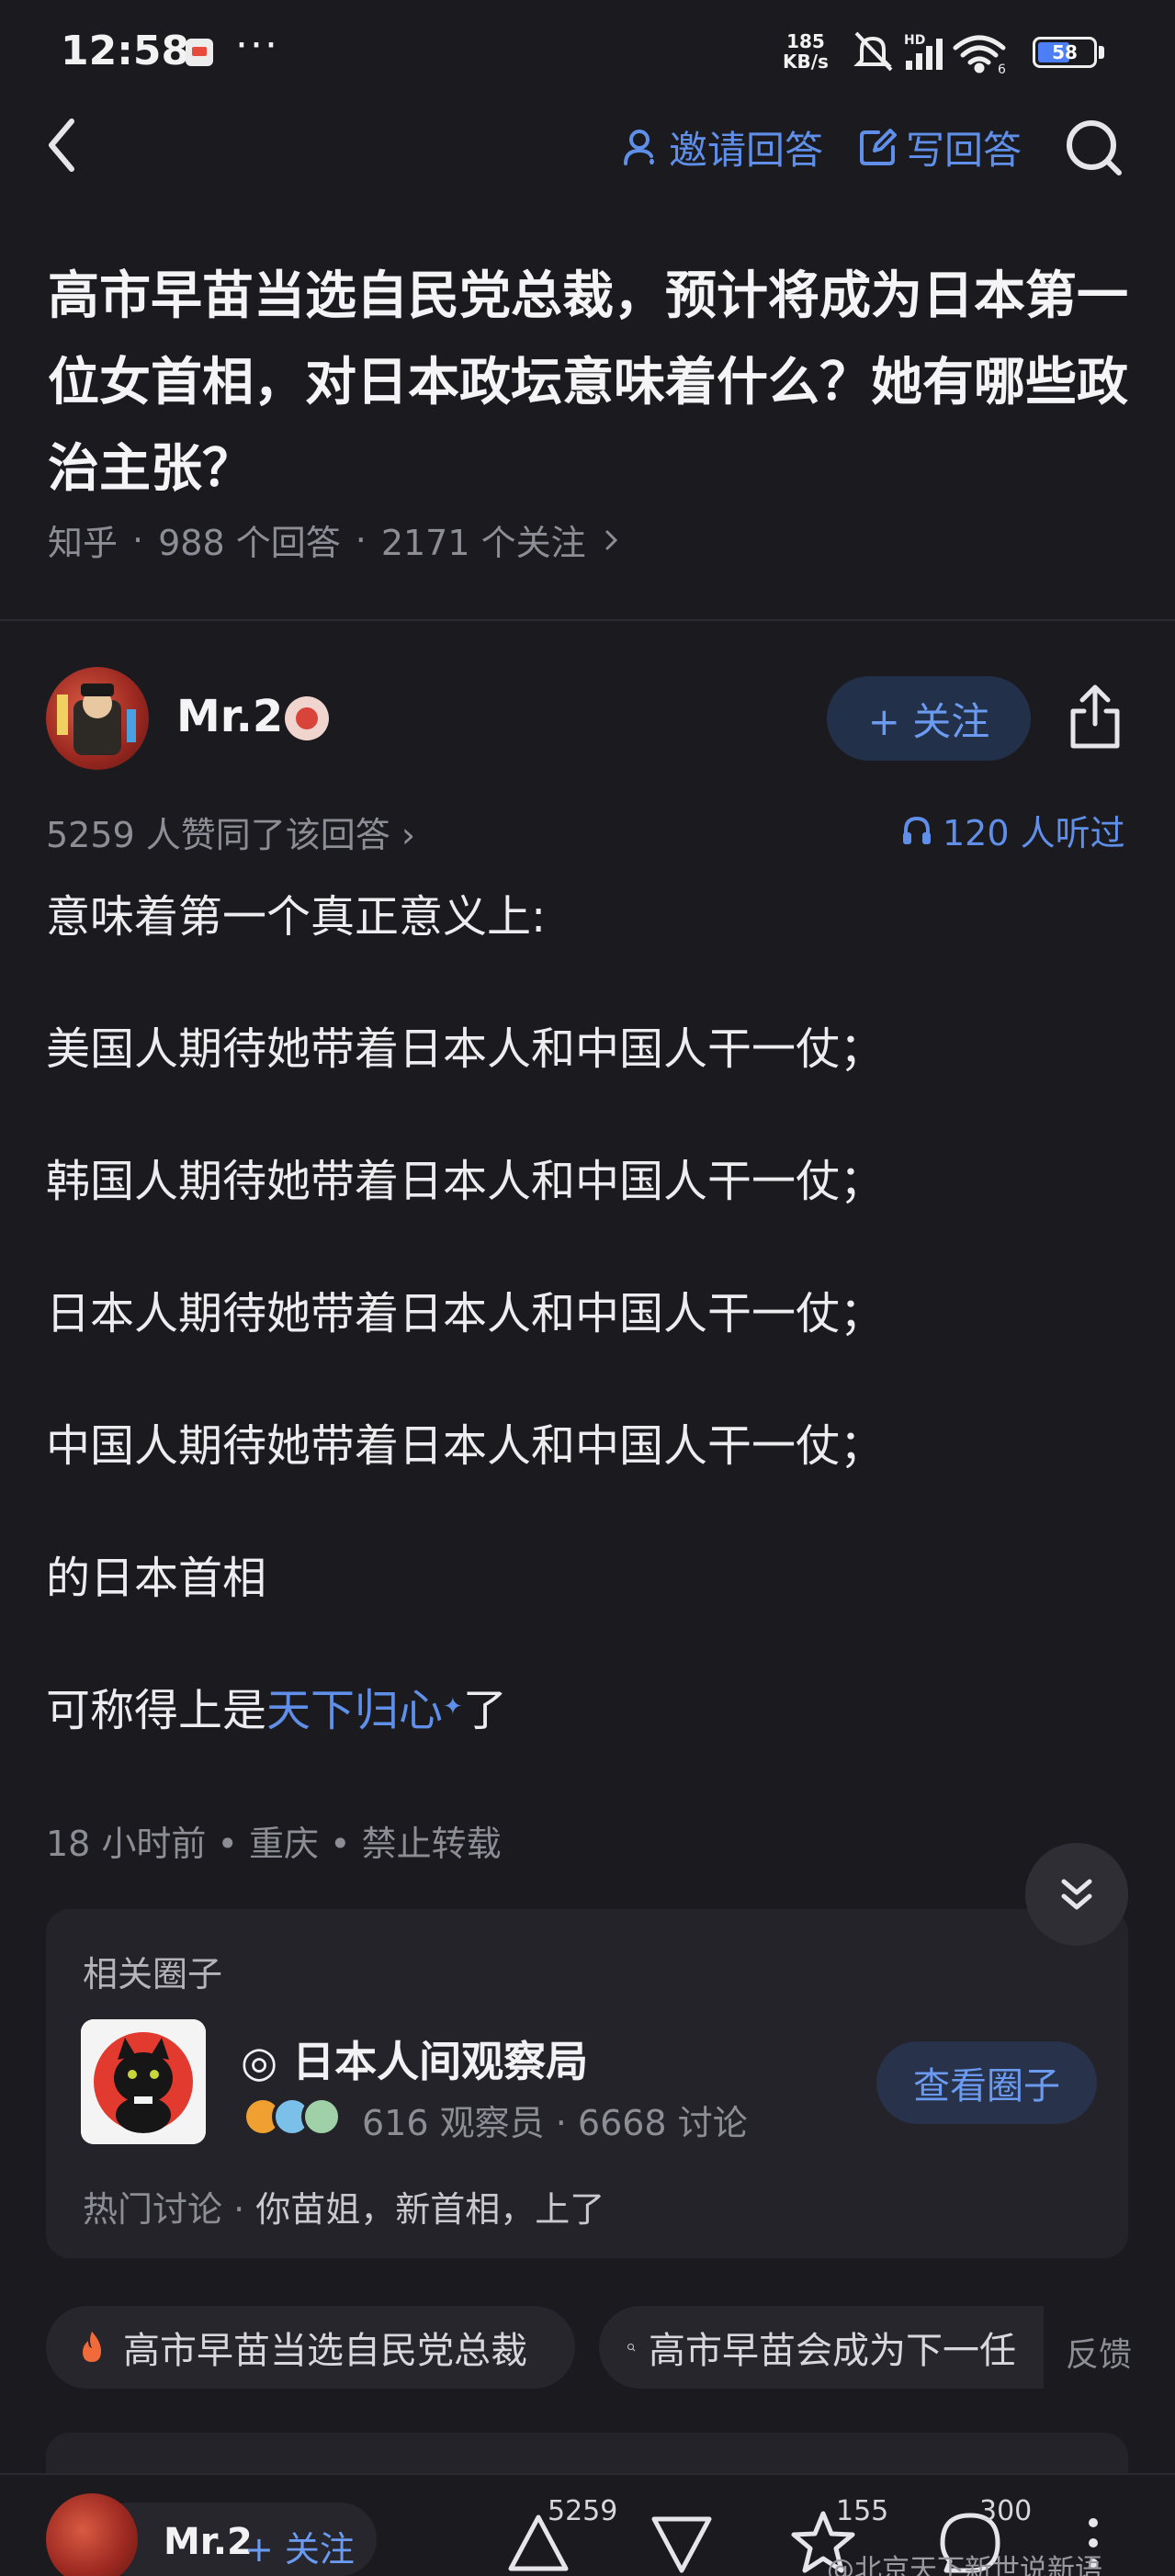 Image resolution: width=1175 pixels, height=2576 pixels. Describe the element at coordinates (453, 2123) in the screenshot. I see `circle-members: 616 观察员` at that location.